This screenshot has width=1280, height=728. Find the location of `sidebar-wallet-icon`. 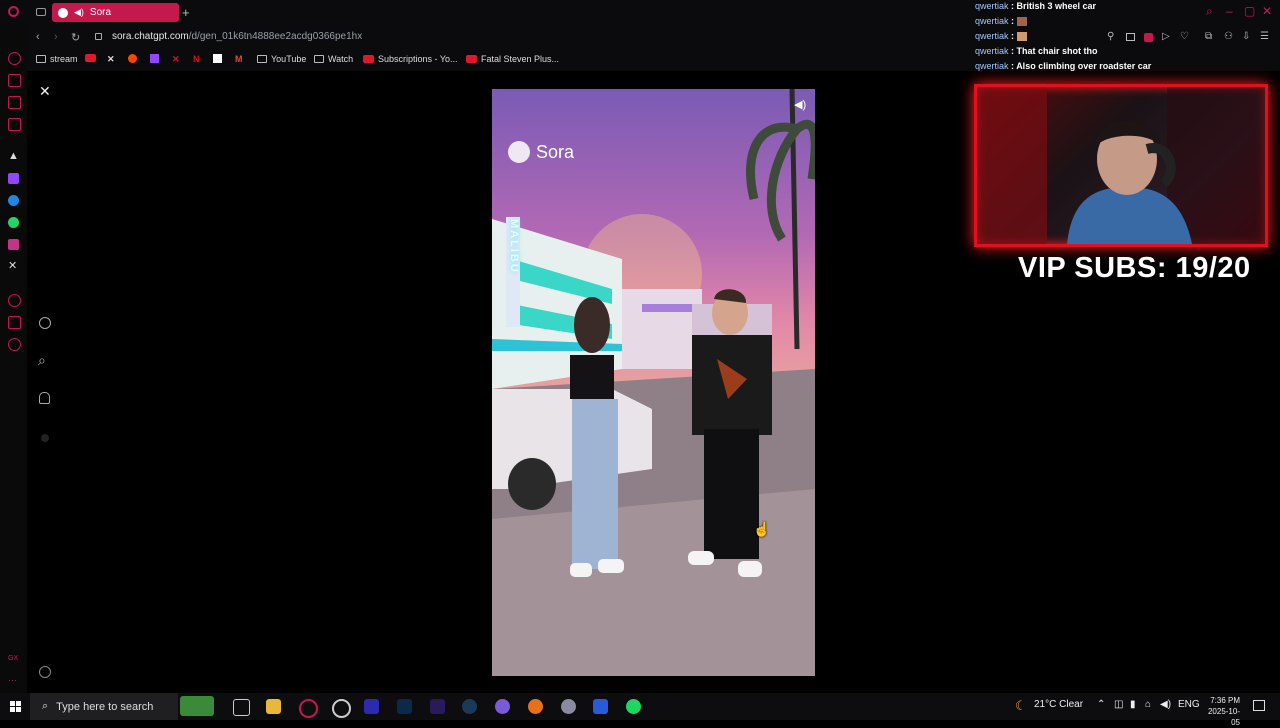

sidebar-wallet-icon is located at coordinates (14, 102).